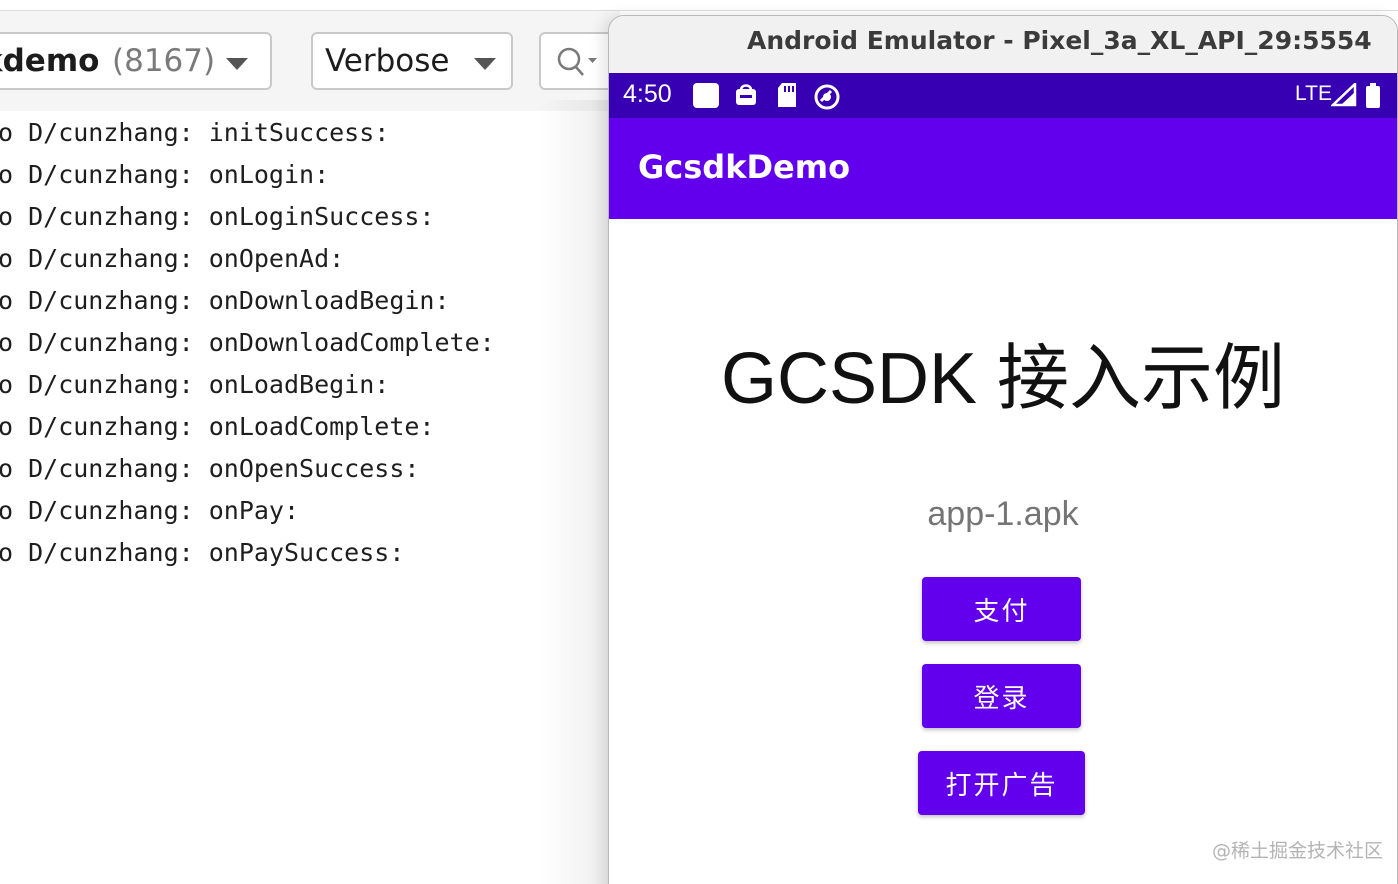 The image size is (1398, 884). I want to click on headline: GCSDK 接入示例, so click(1003, 379).